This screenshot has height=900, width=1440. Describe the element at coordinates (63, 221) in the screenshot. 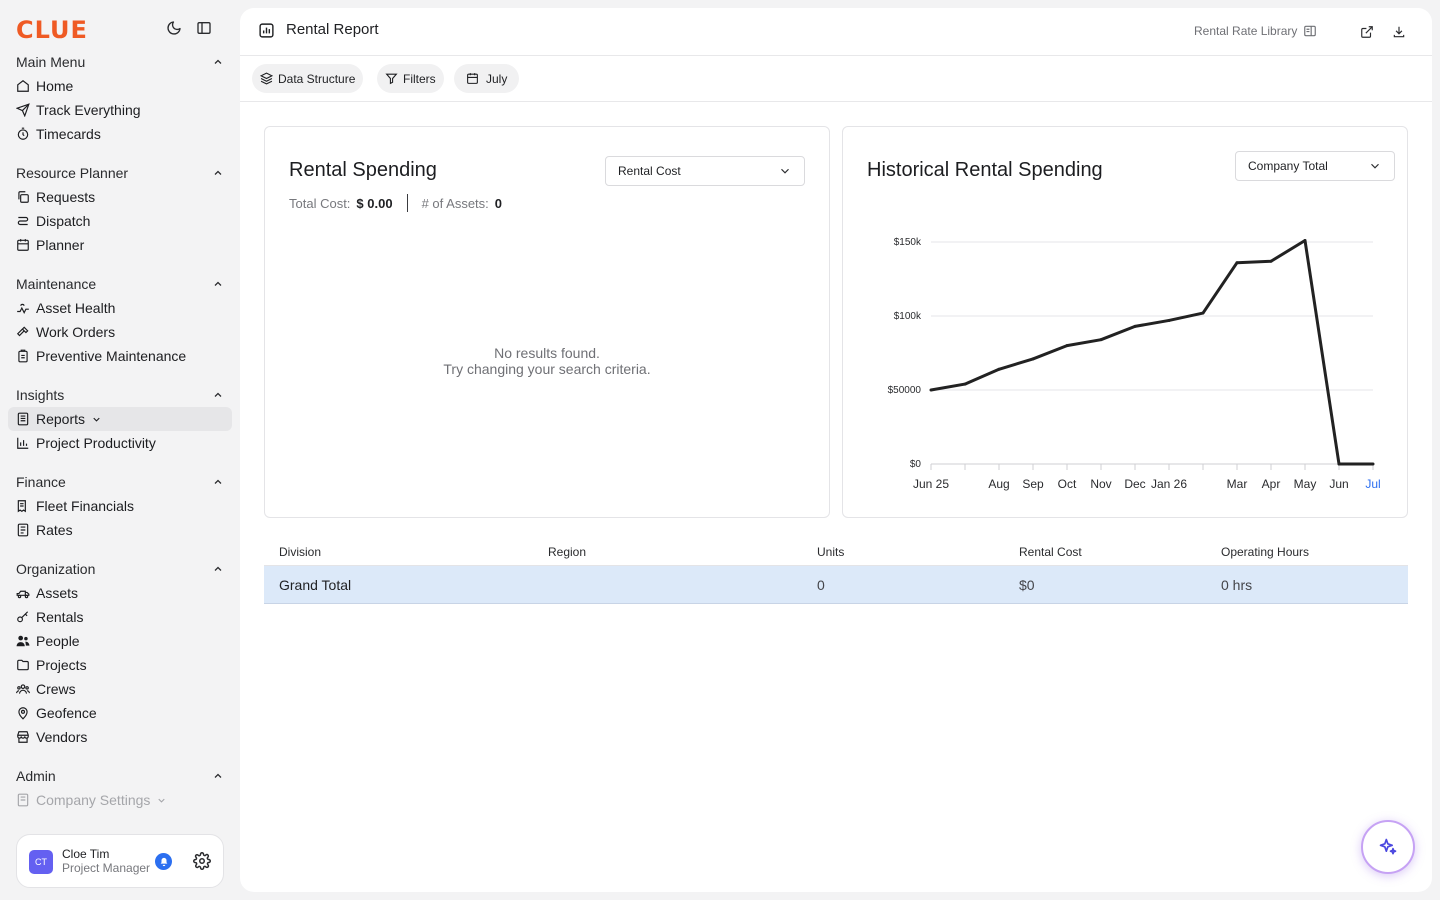

I see `sidebar-item-label: Dispatch` at that location.